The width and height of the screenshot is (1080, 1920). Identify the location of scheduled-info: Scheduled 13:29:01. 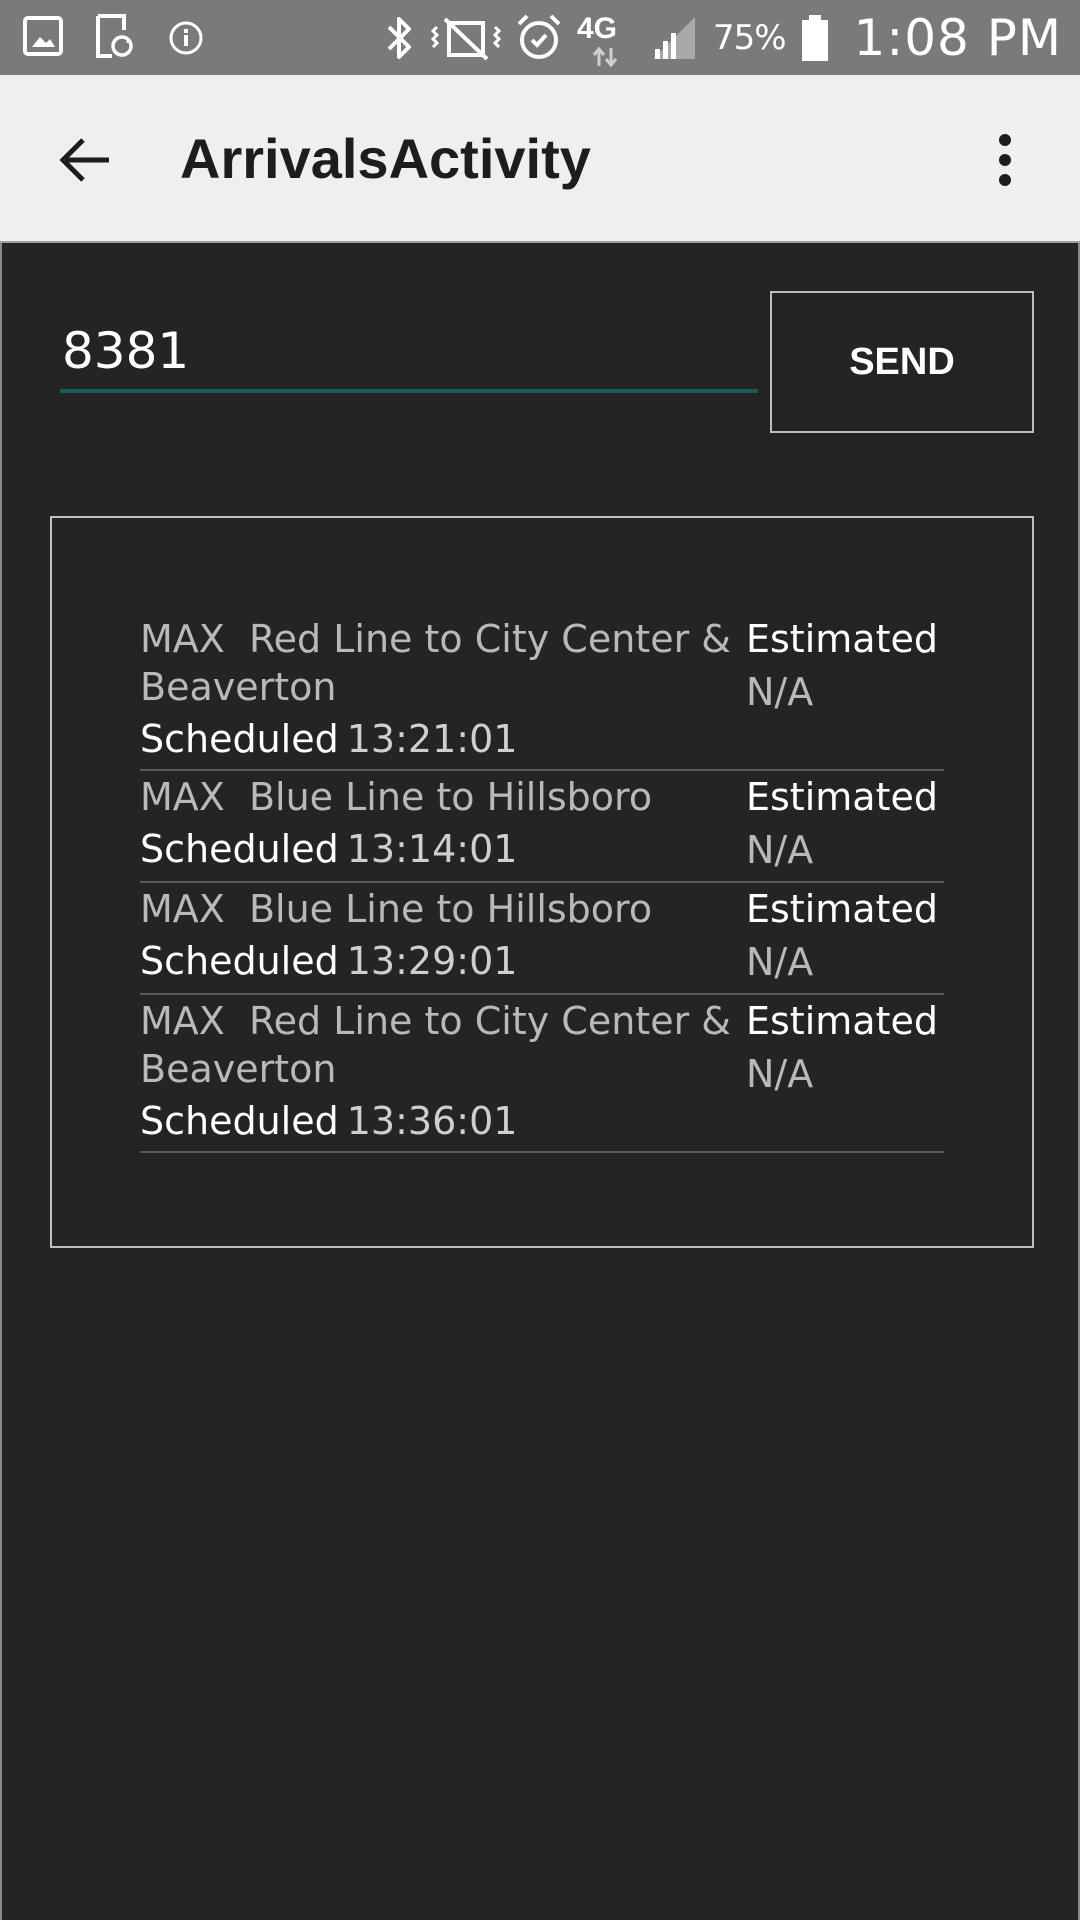
(443, 961).